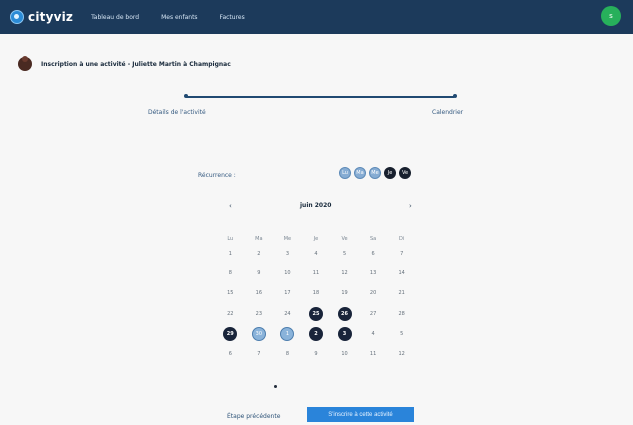  I want to click on calendar-week-row: 15 16 17 18 19 20 21, so click(316, 293).